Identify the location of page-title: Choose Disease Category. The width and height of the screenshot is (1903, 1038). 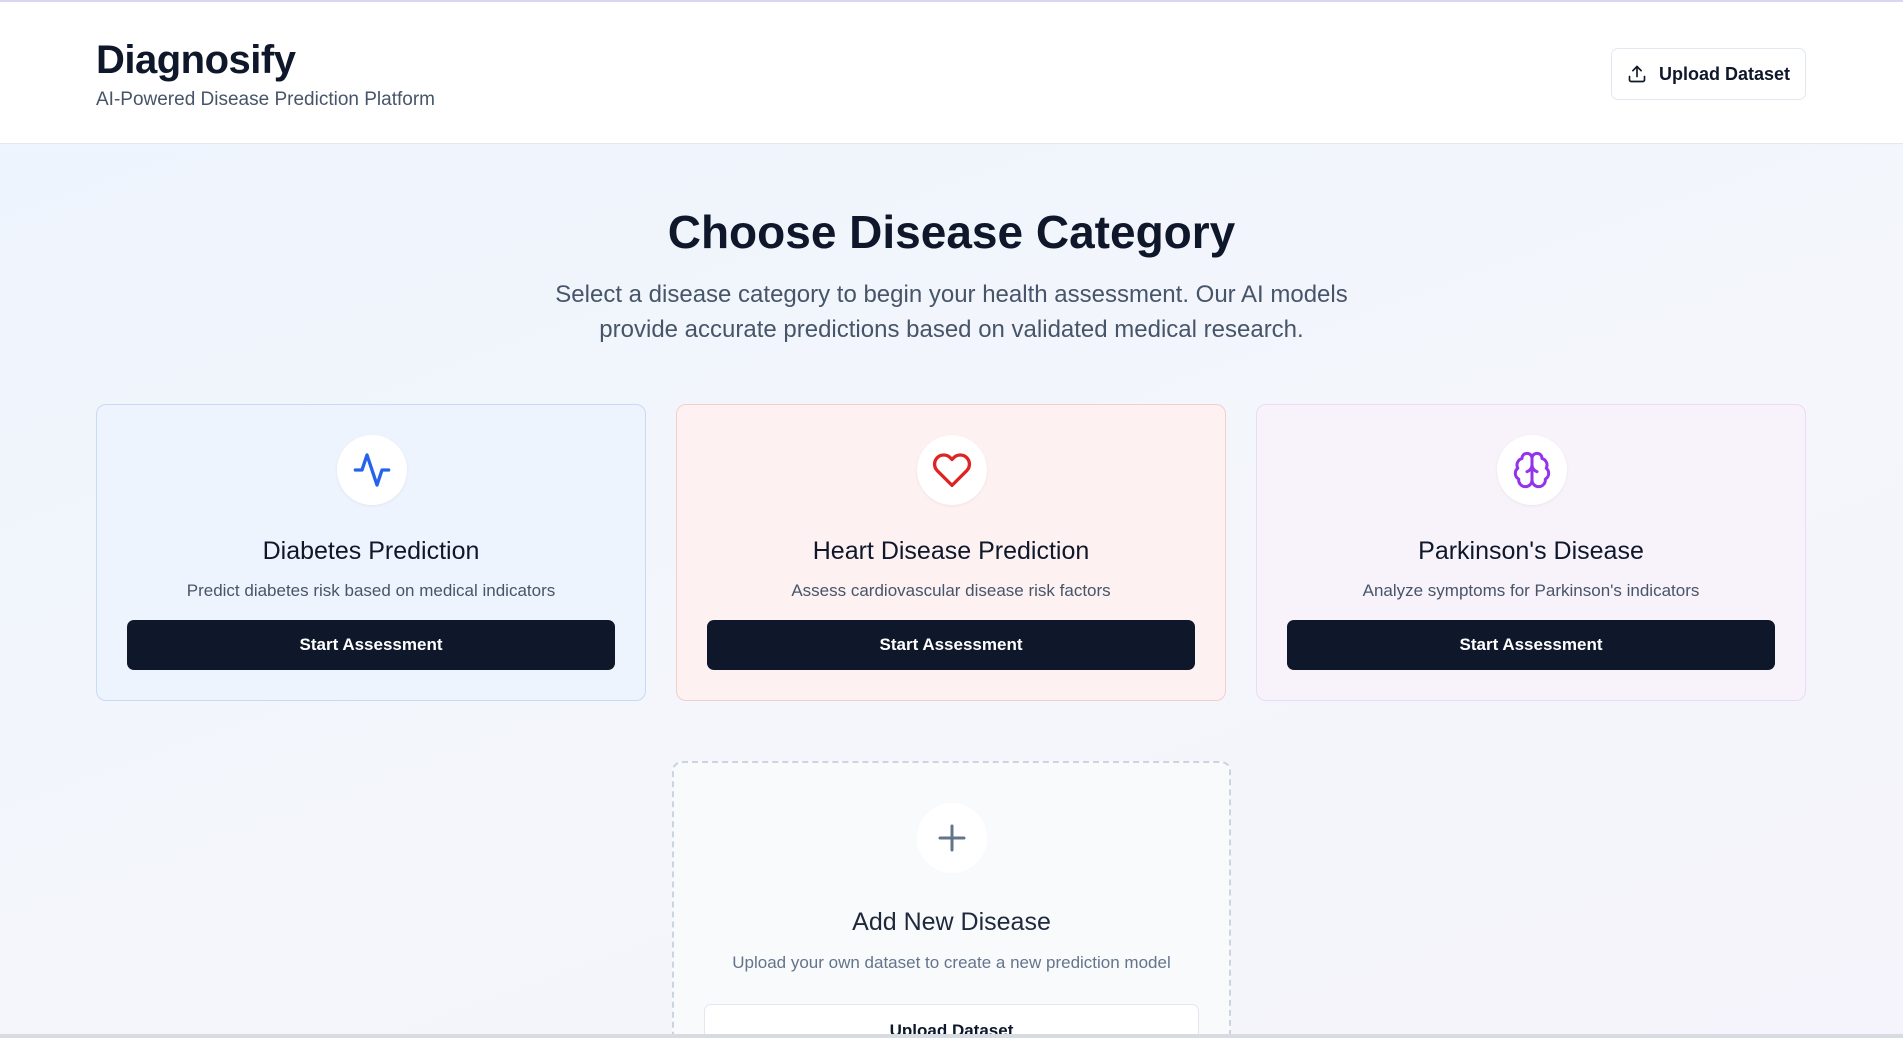
(951, 232).